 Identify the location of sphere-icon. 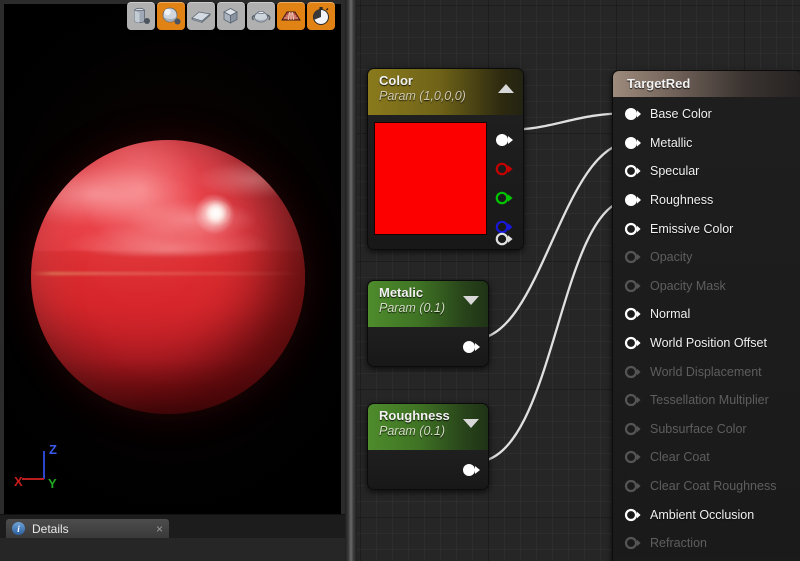
(171, 16).